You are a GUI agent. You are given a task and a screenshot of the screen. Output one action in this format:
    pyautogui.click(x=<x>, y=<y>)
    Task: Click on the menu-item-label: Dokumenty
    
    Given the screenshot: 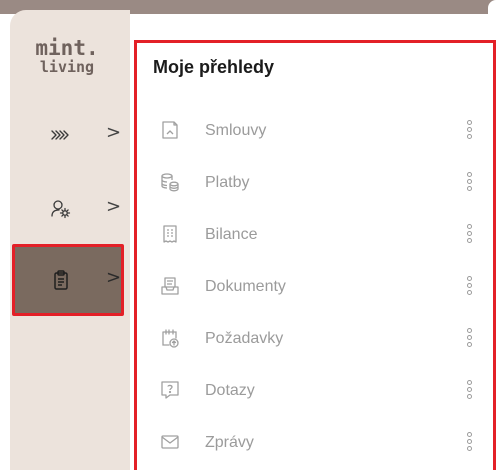 What is the action you would take?
    pyautogui.click(x=245, y=286)
    